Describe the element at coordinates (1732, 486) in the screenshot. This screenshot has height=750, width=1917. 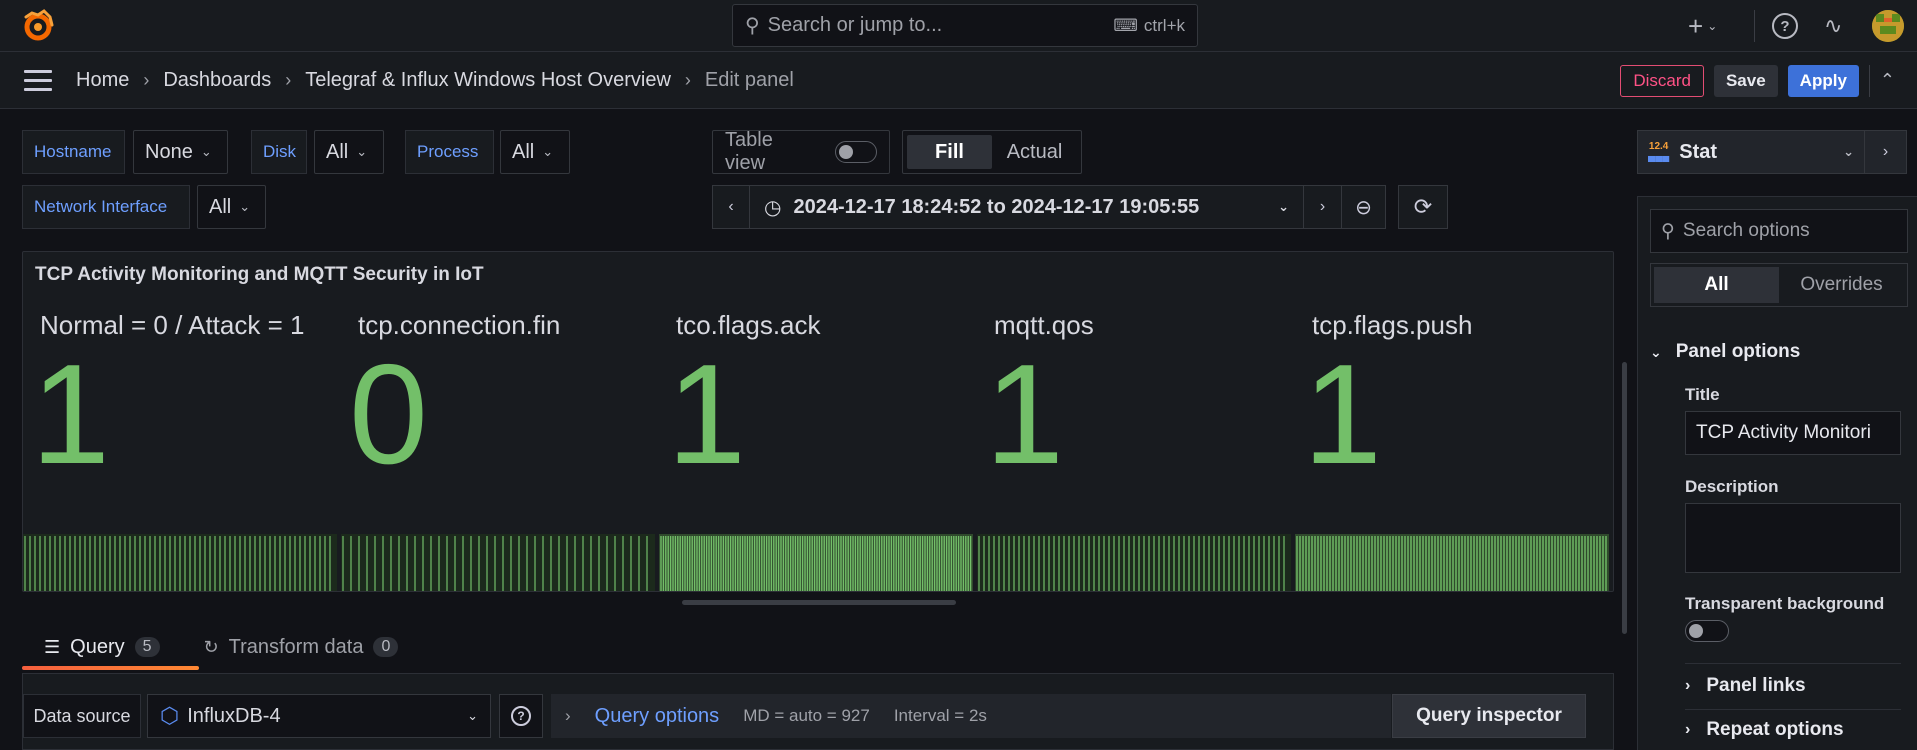
I see `description-label: Description` at that location.